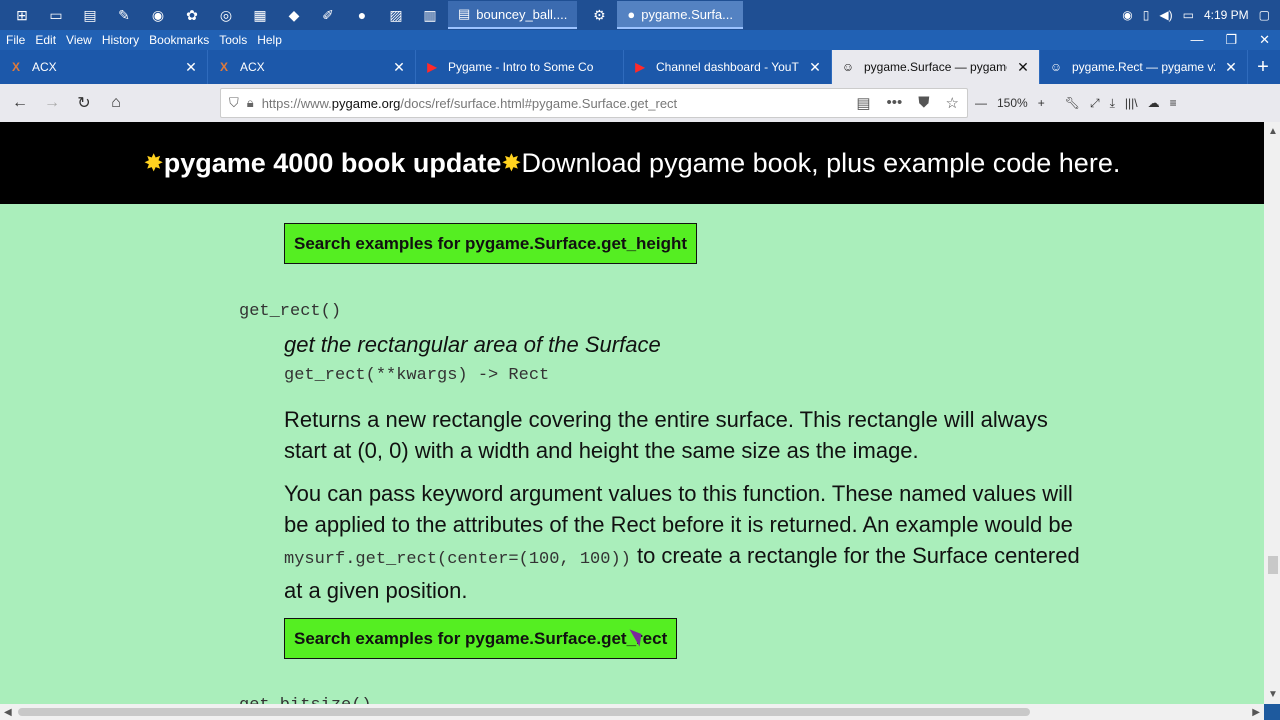  What do you see at coordinates (179, 40) in the screenshot?
I see `menu-bookmarks: Bookmarks` at bounding box center [179, 40].